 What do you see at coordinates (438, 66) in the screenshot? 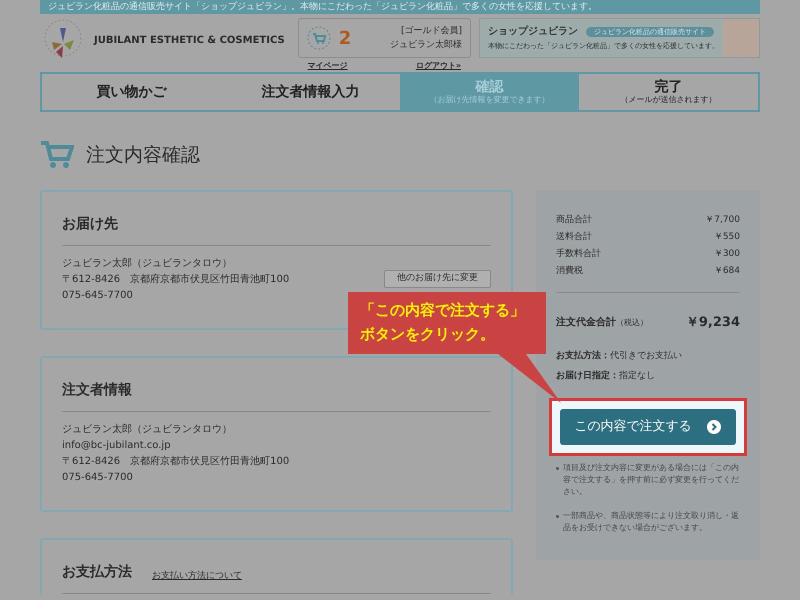
I see `logout-link: ログアウト»` at bounding box center [438, 66].